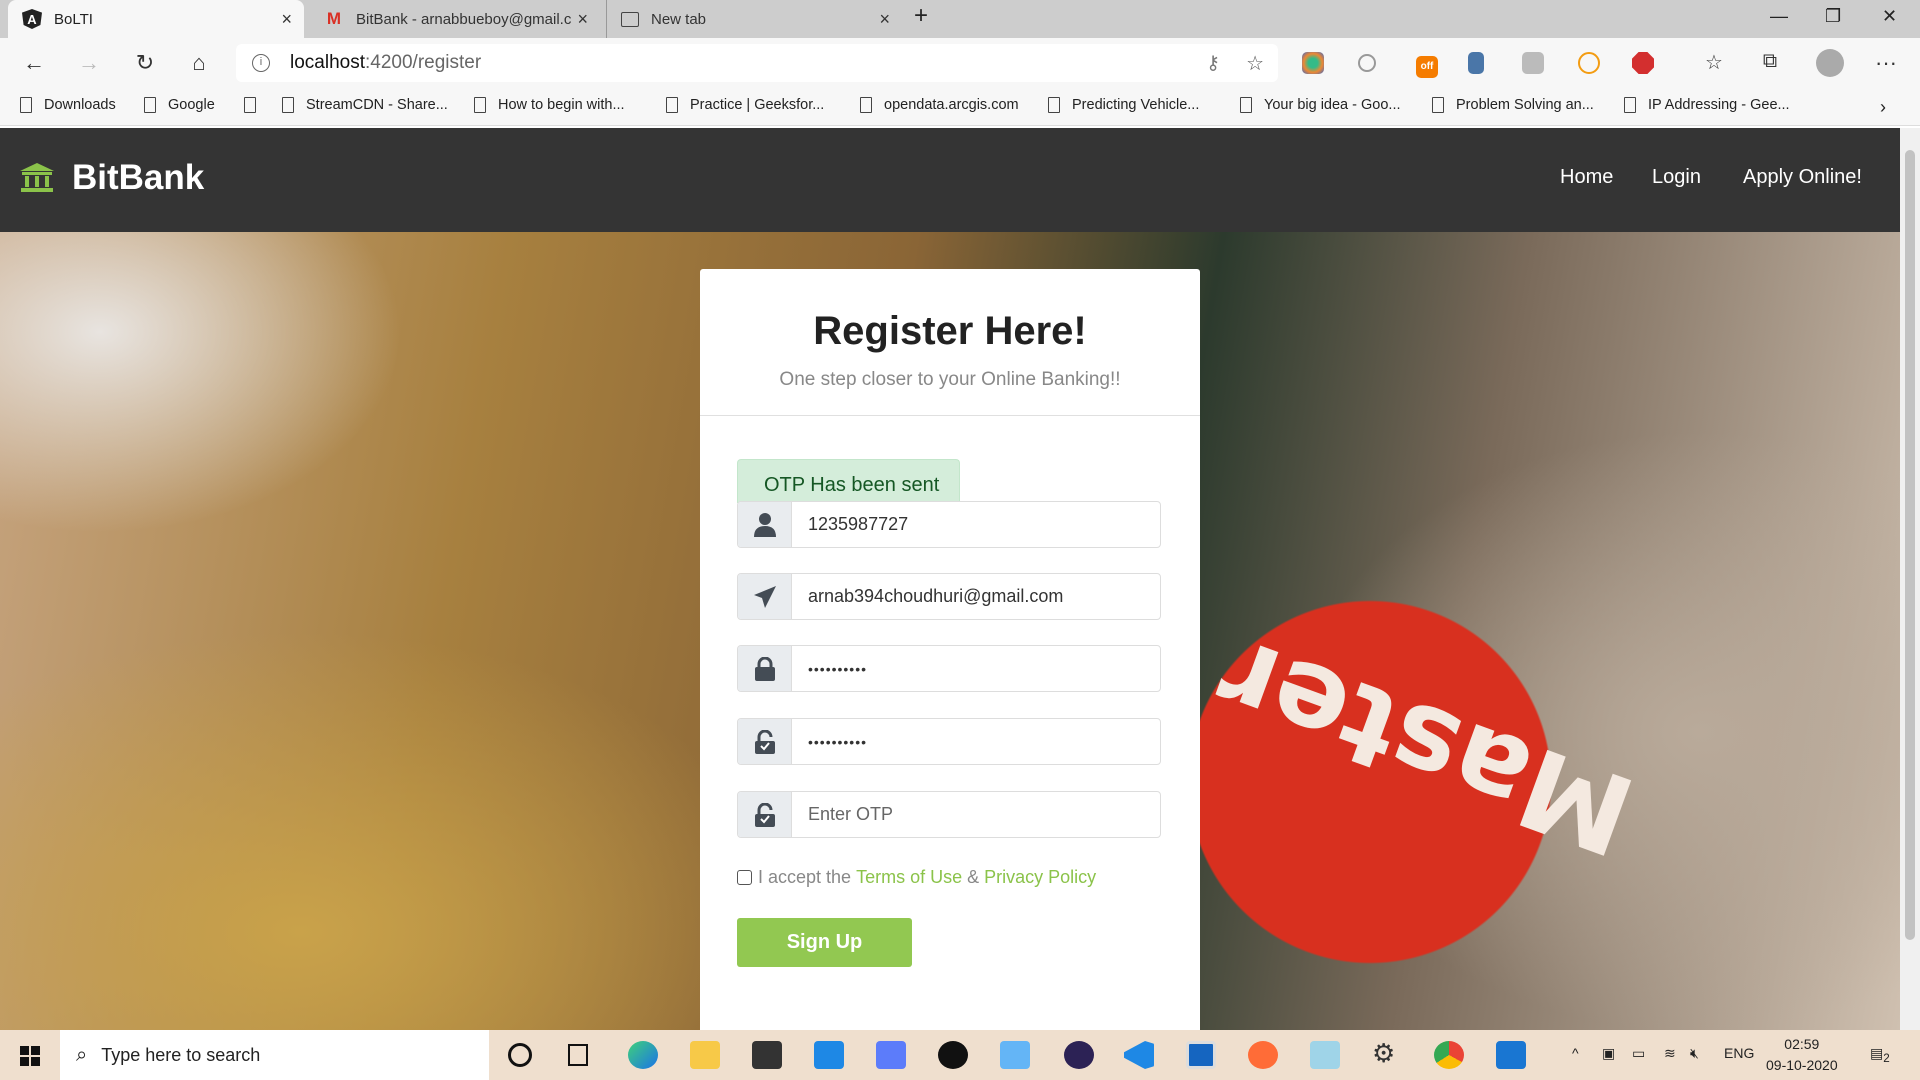  I want to click on file-explorer-icon, so click(705, 1055).